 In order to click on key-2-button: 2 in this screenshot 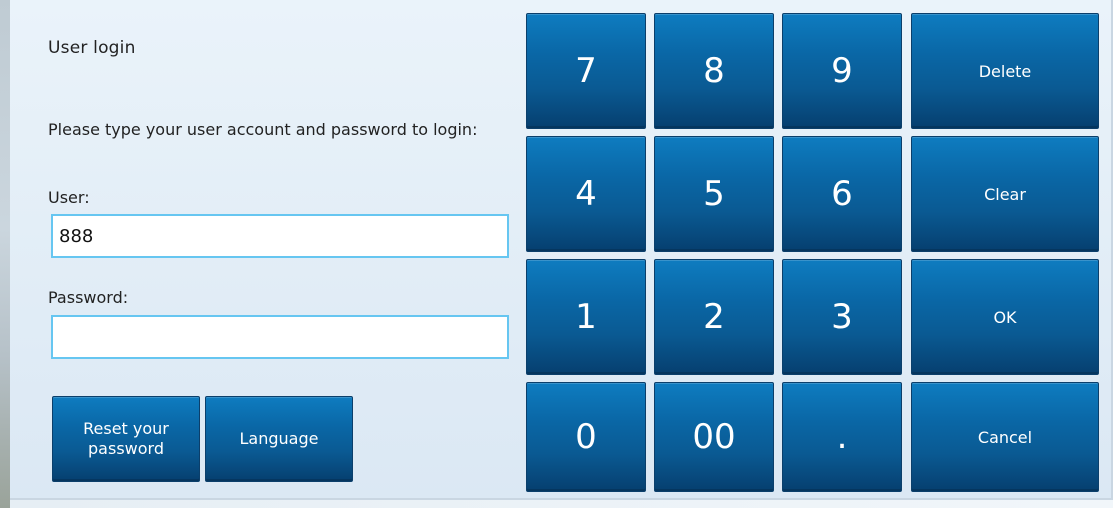, I will do `click(714, 317)`.